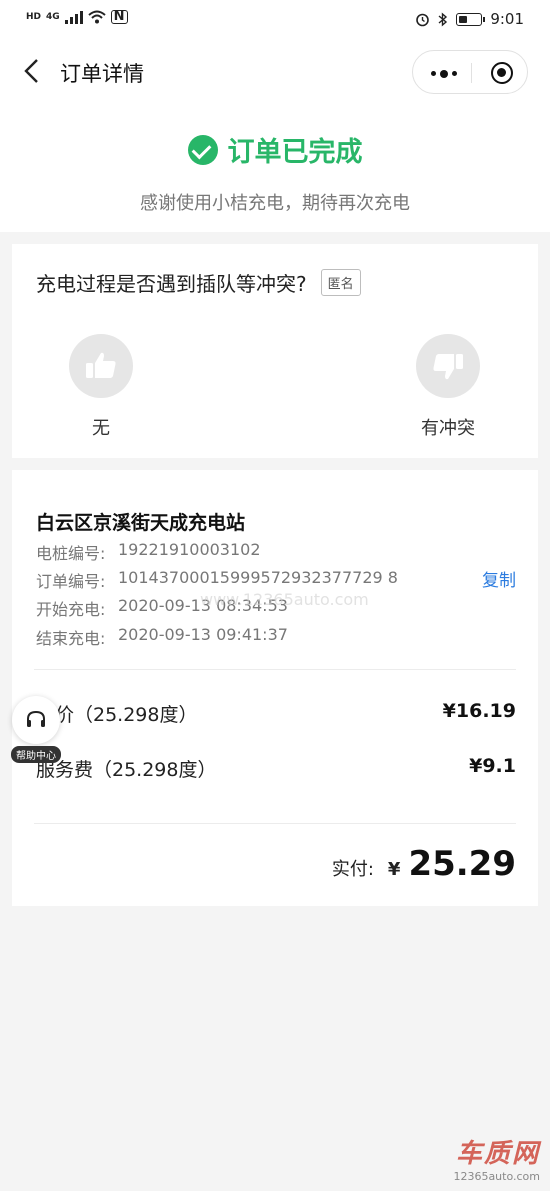 The height and width of the screenshot is (1191, 550). I want to click on order-status-subtitle: 感谢使用小桔充电，期待再次充电, so click(275, 203).